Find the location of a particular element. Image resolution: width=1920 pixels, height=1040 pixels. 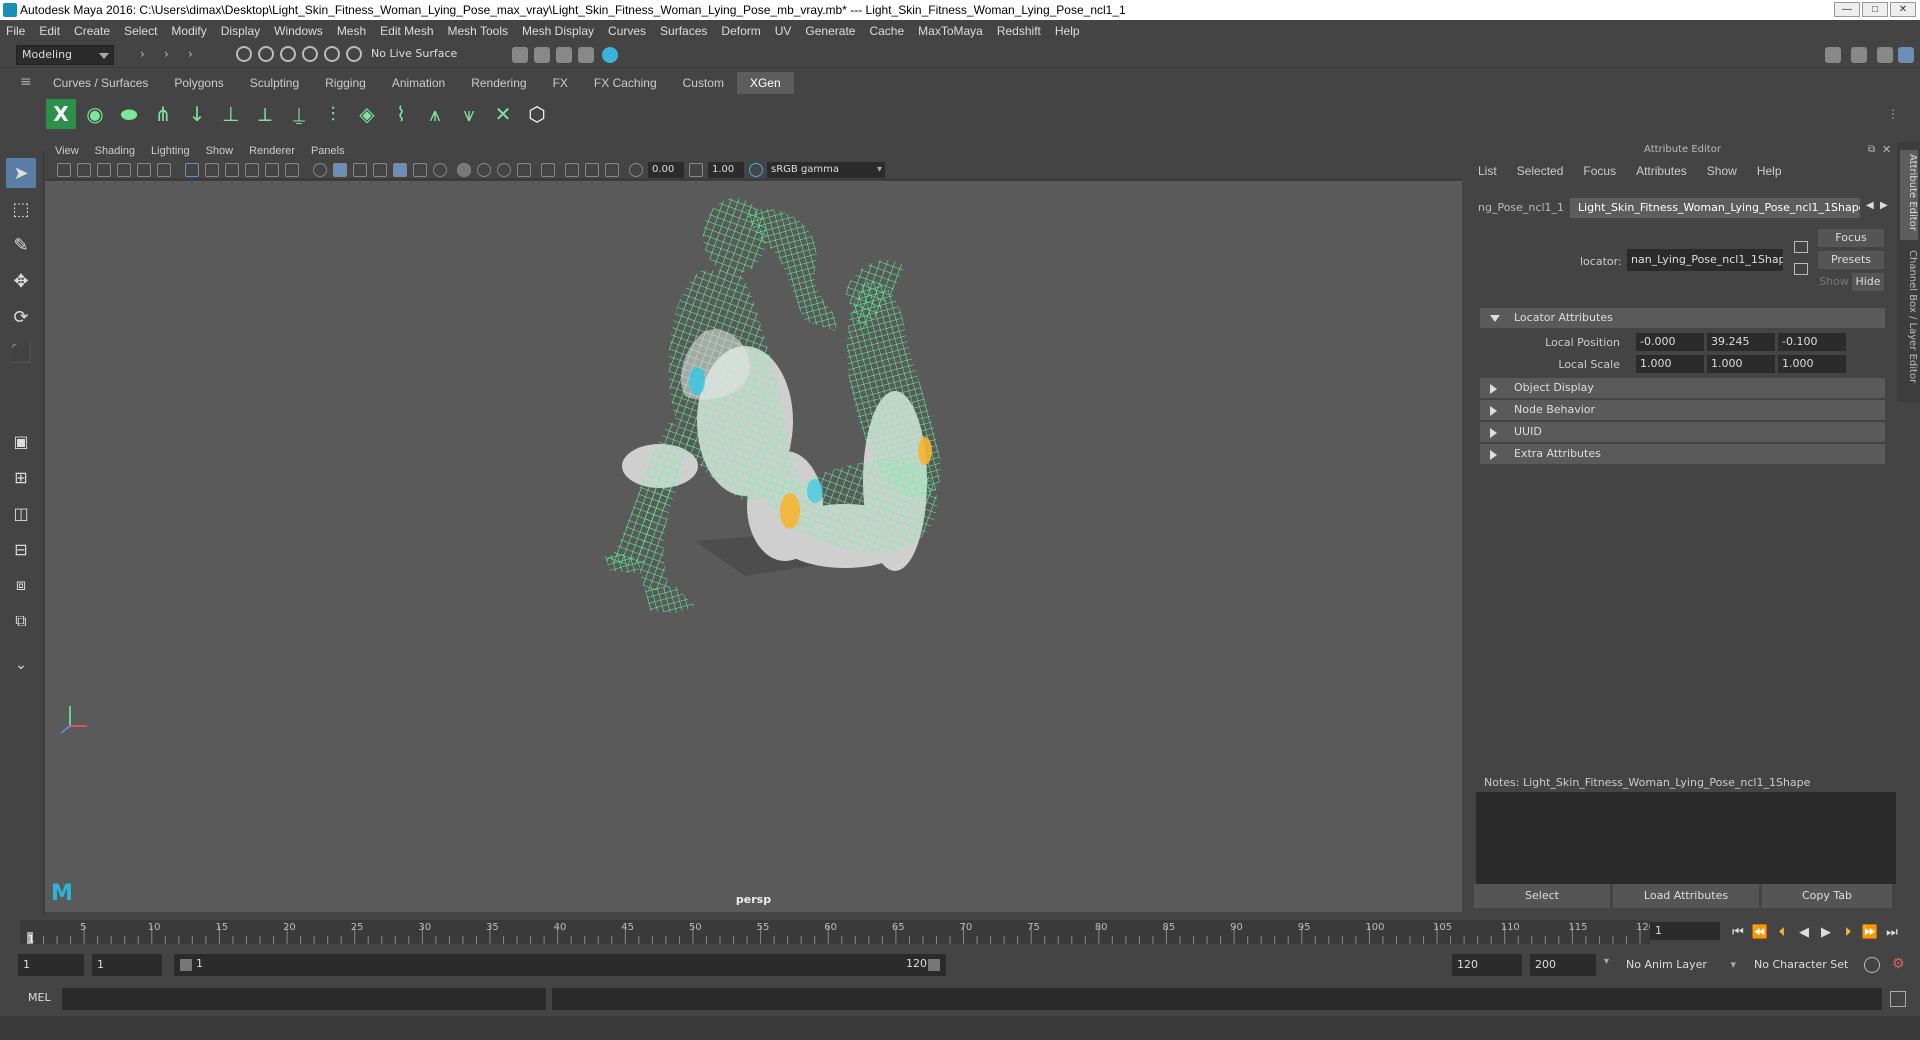

field-chart-icon is located at coordinates (272, 170).